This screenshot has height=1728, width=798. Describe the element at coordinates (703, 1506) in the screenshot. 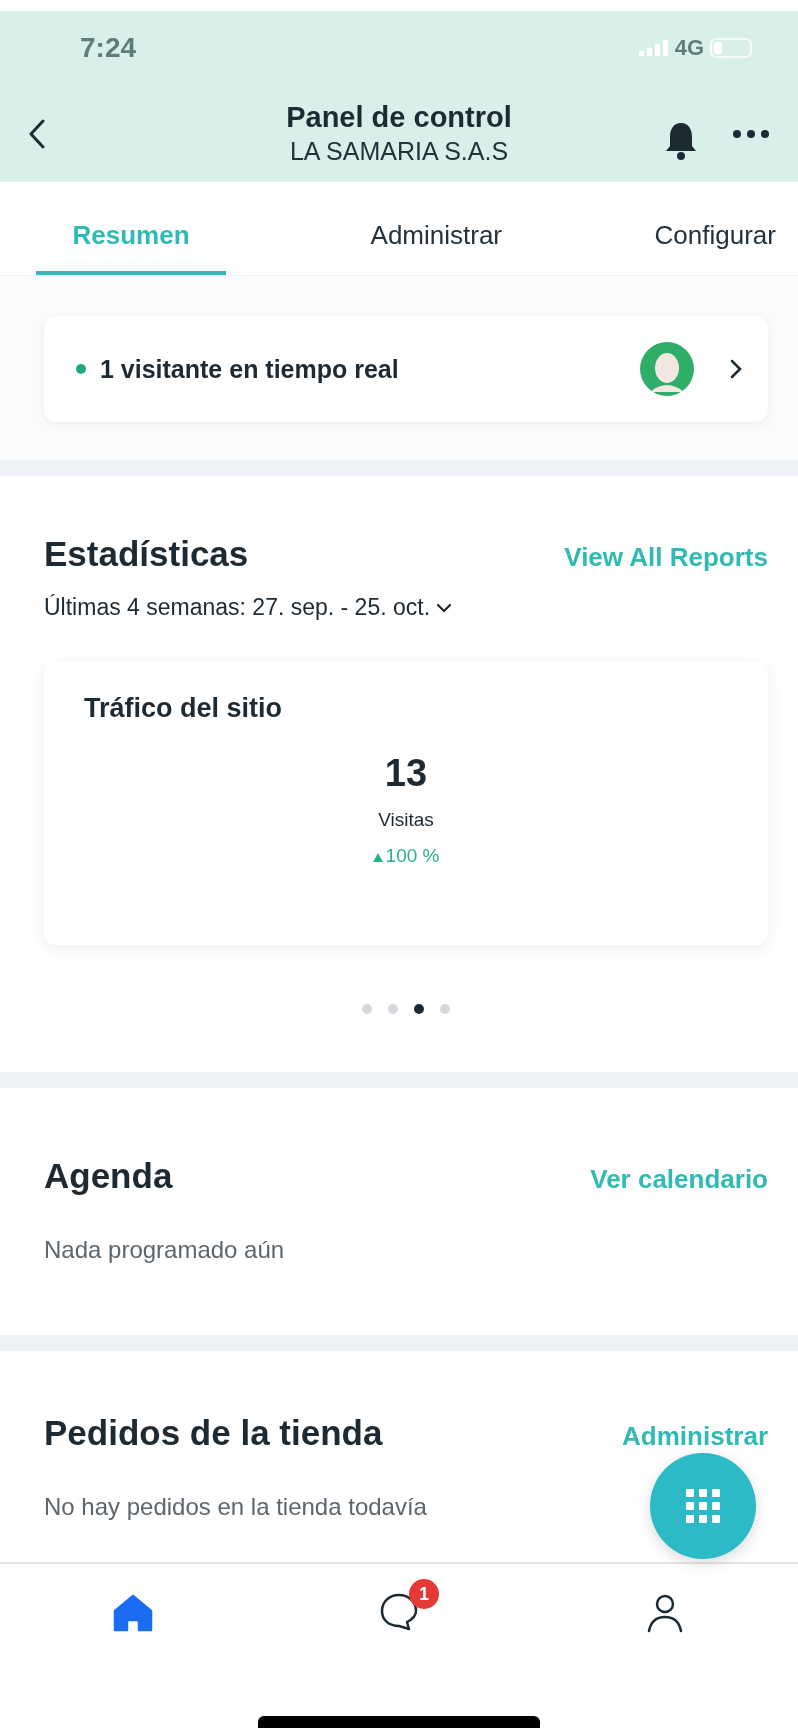

I see `grid-icon` at that location.